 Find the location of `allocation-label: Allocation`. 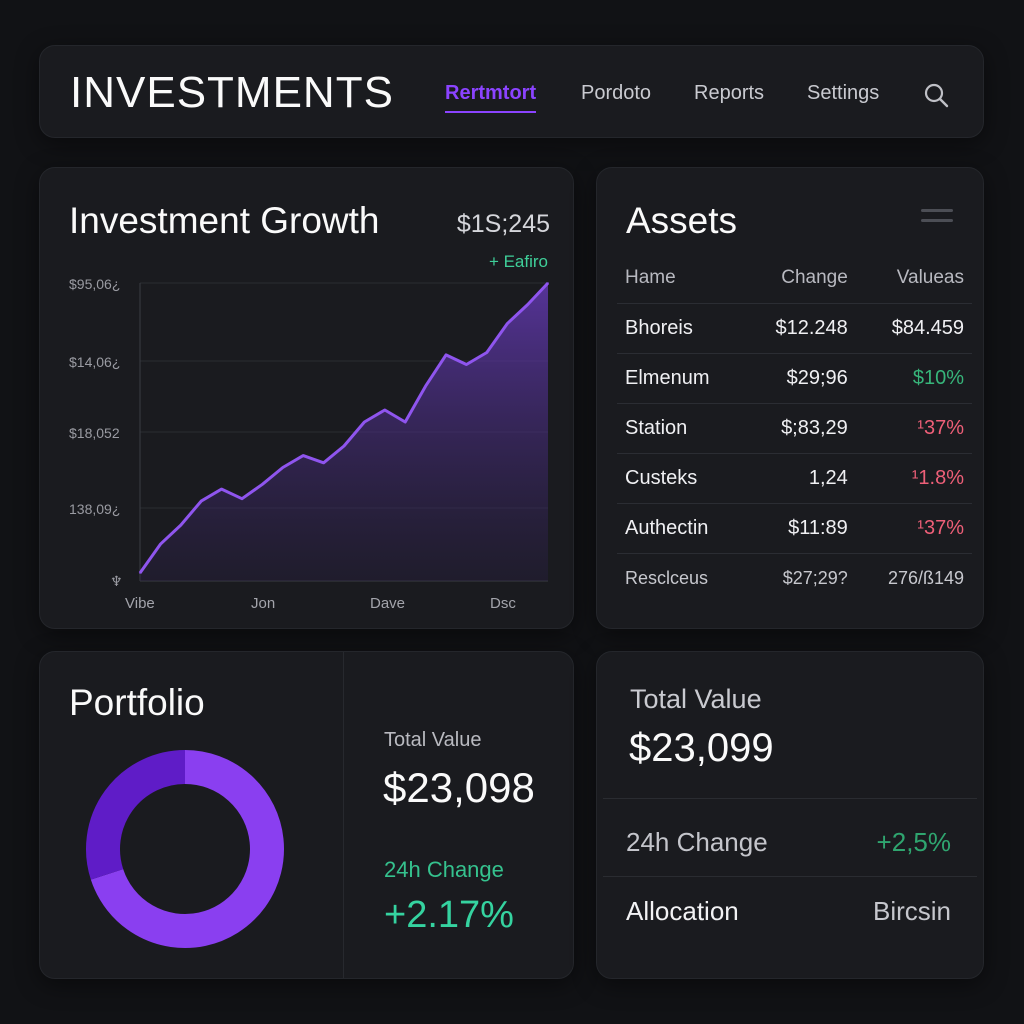

allocation-label: Allocation is located at coordinates (682, 911).